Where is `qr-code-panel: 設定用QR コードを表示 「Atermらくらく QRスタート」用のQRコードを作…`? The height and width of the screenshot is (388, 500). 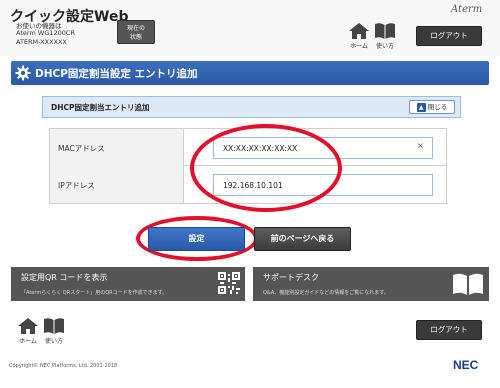 qr-code-panel: 設定用QR コードを表示 「Atermらくらく QRスタート」用のQRコードを作… is located at coordinates (128, 284).